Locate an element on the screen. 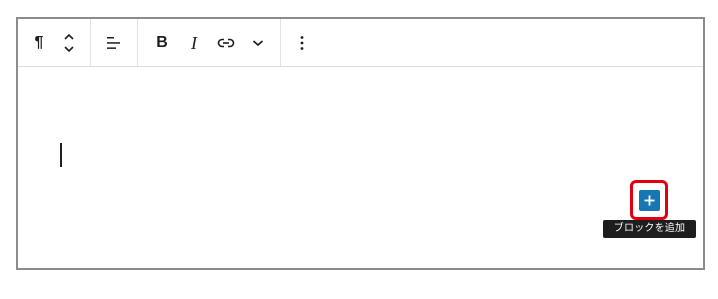  move-up-down-icon is located at coordinates (69, 43).